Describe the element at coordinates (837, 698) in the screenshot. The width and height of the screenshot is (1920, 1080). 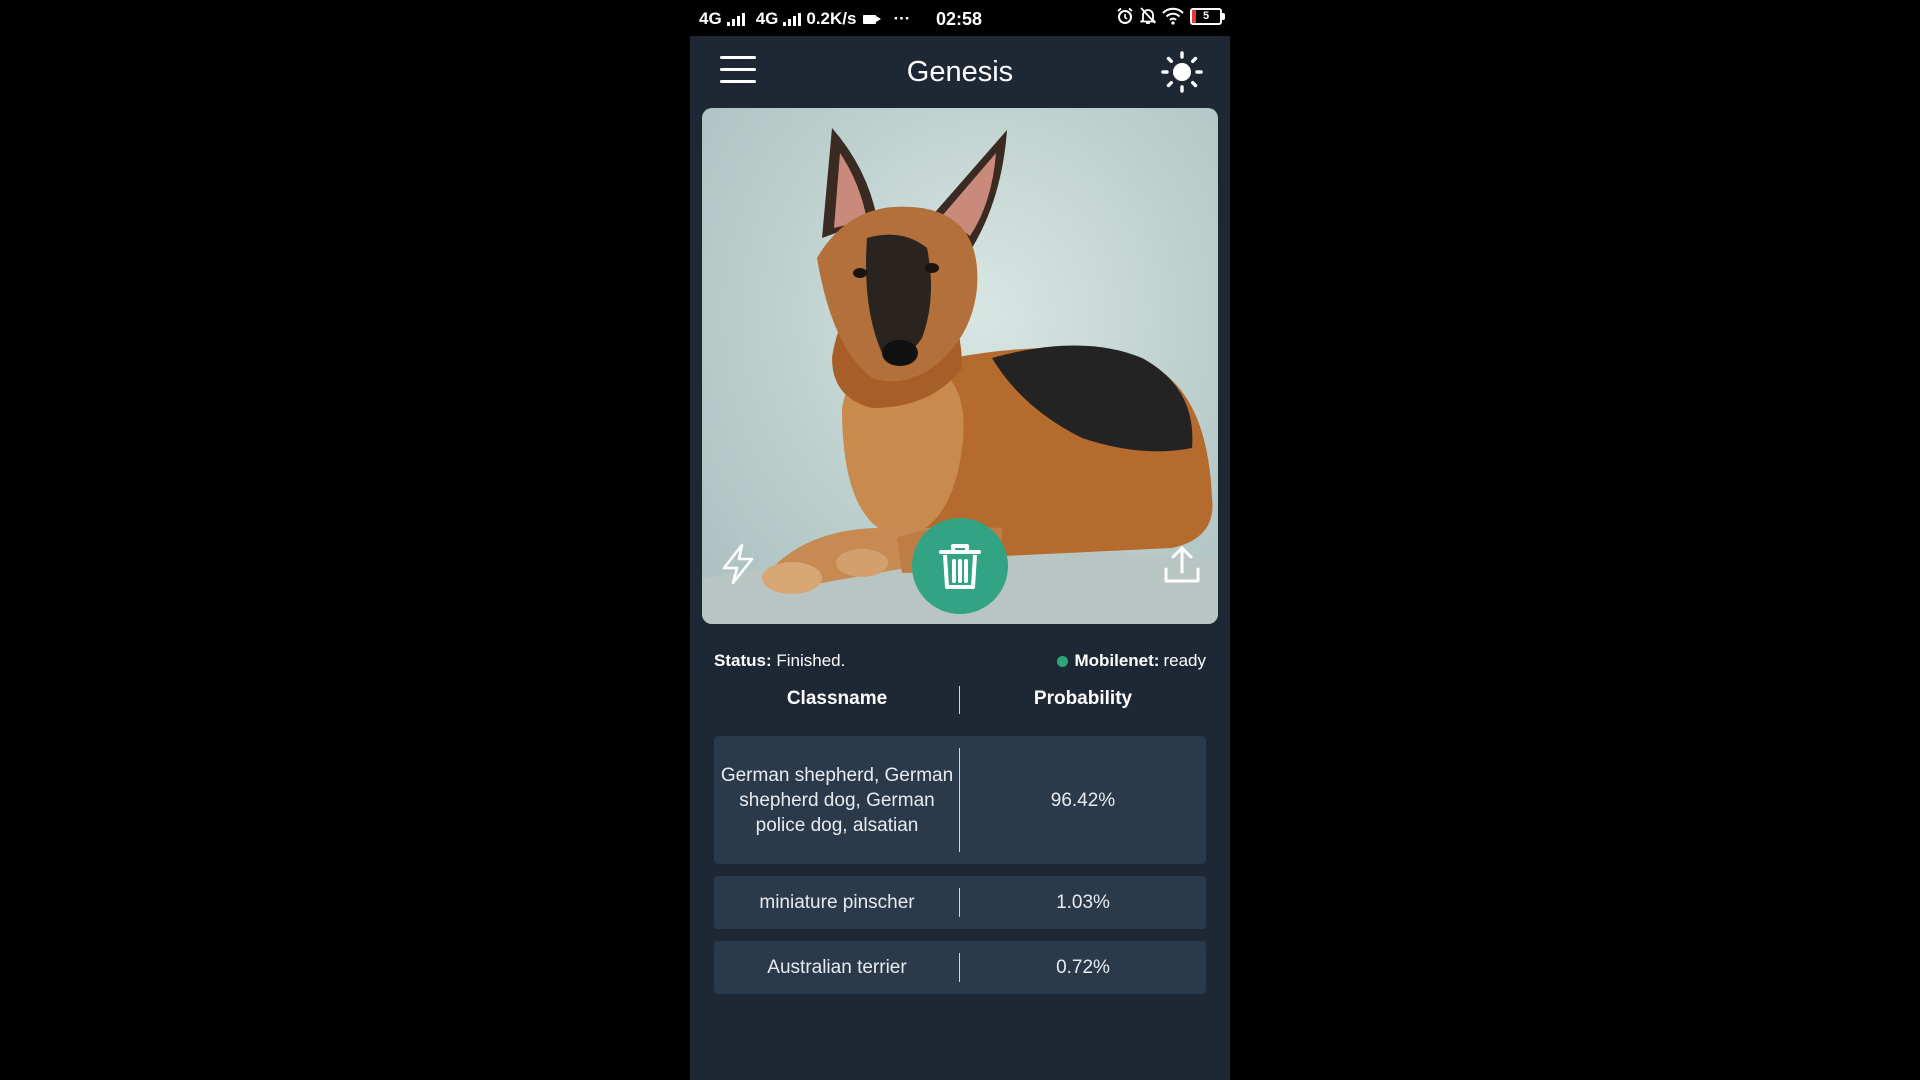
I see `column-header-classname: Classname` at that location.